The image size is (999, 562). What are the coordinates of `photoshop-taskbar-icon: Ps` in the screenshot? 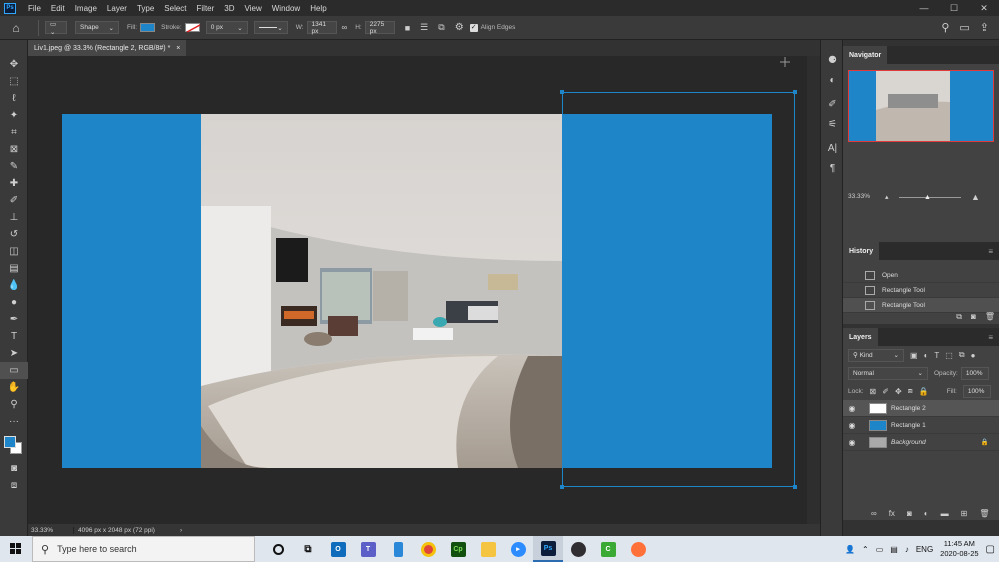 It's located at (548, 549).